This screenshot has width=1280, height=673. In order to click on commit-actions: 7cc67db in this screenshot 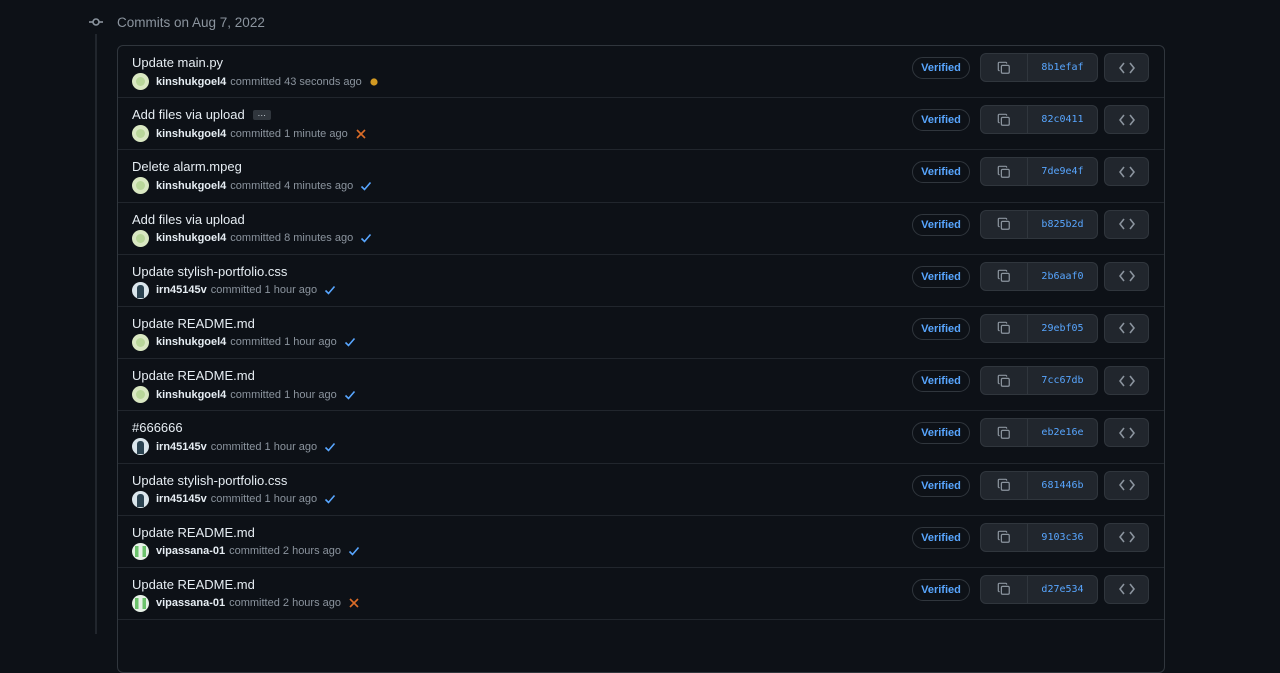, I will do `click(1039, 381)`.